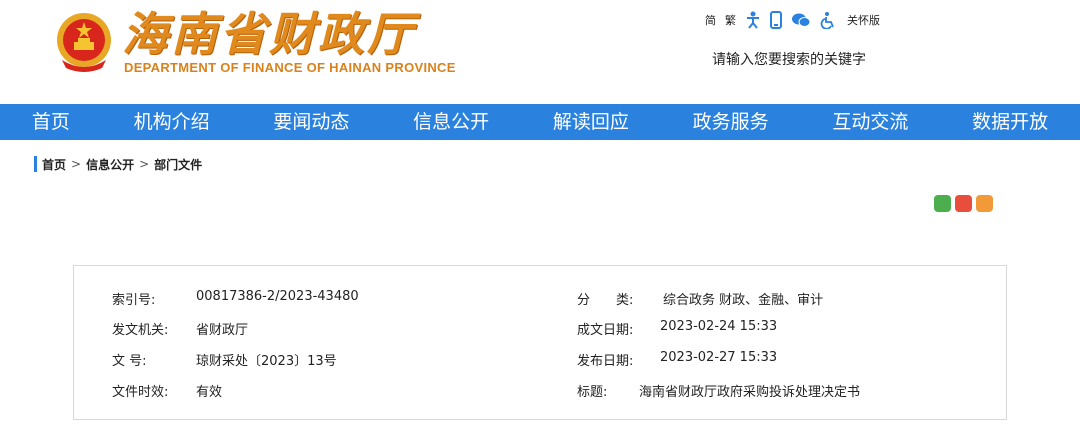 The image size is (1080, 430). I want to click on share-bar, so click(965, 203).